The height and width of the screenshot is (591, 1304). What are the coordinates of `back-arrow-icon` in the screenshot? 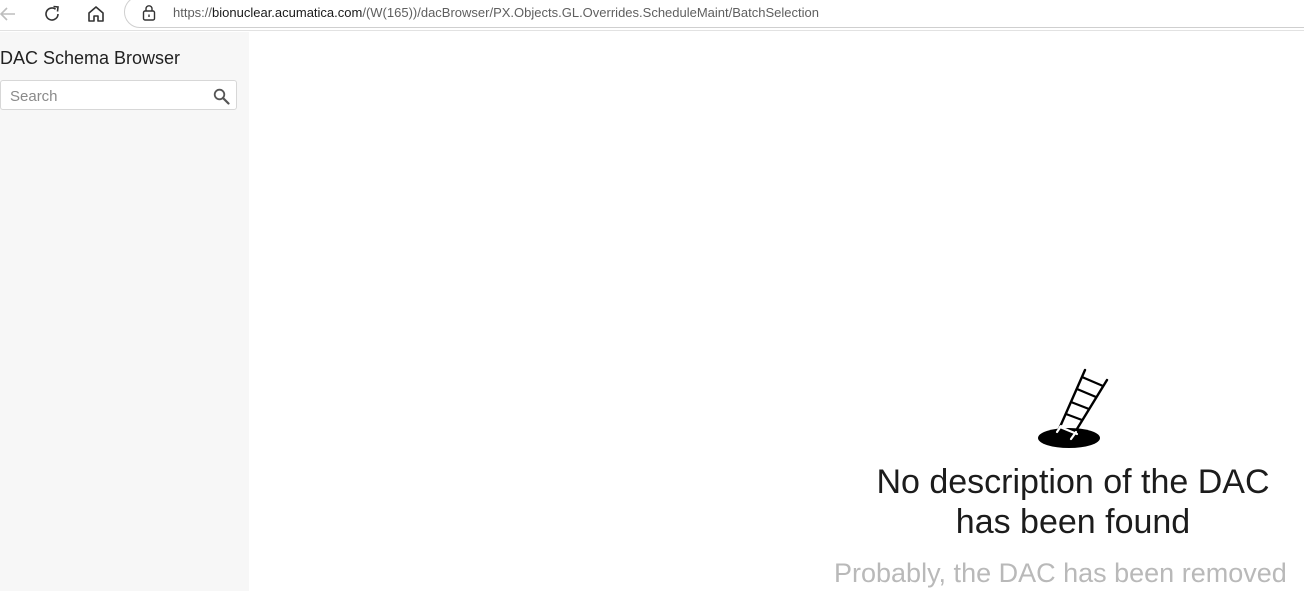 It's located at (7, 14).